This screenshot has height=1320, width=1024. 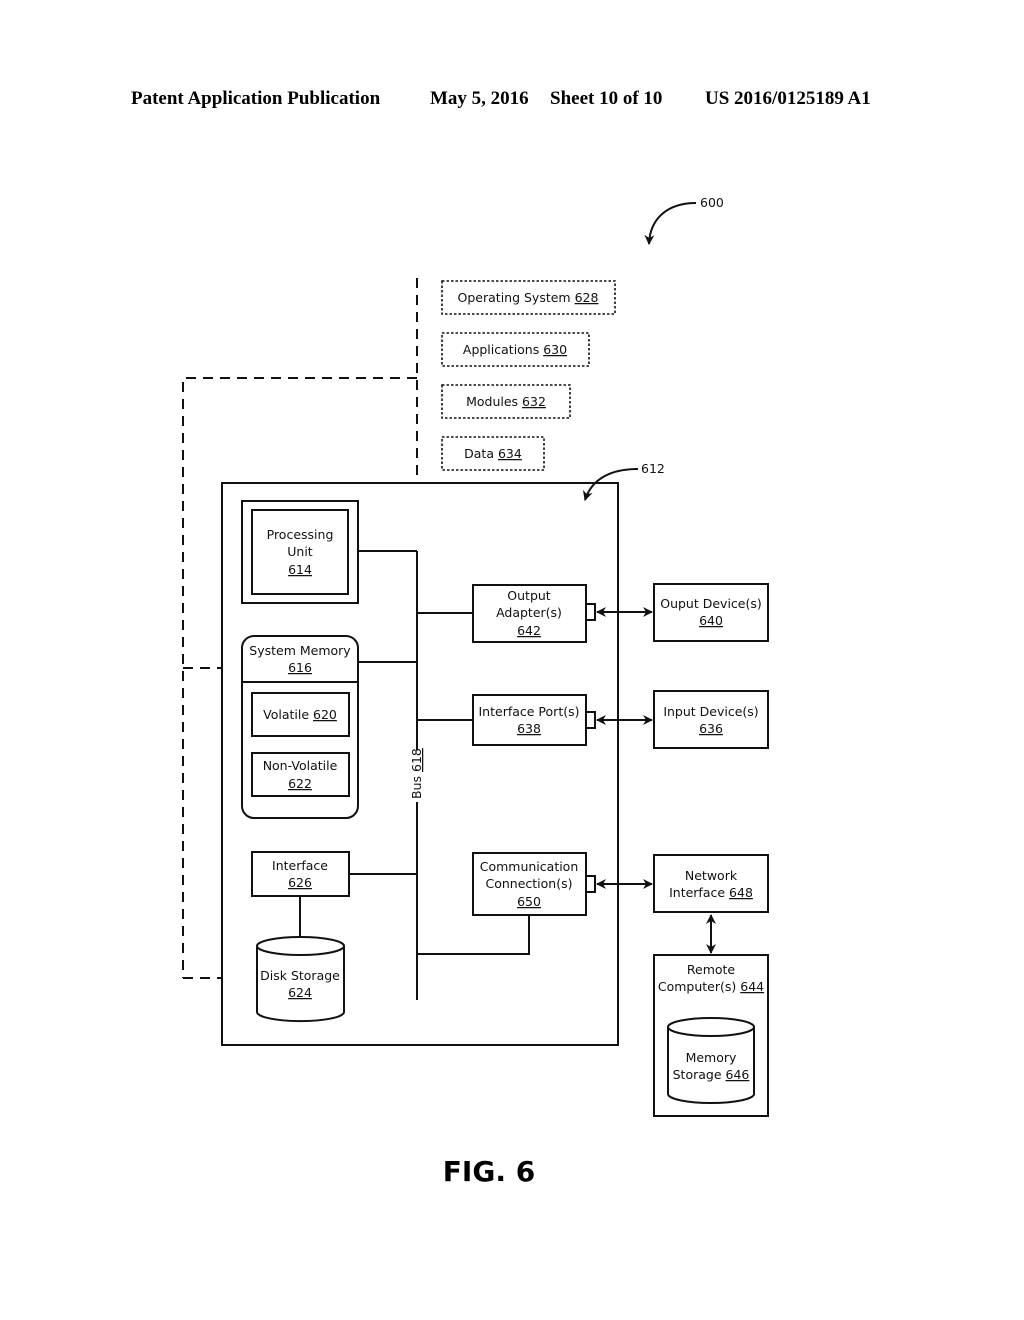 What do you see at coordinates (711, 603) in the screenshot?
I see `output-device-label: Ouput Device(s)` at bounding box center [711, 603].